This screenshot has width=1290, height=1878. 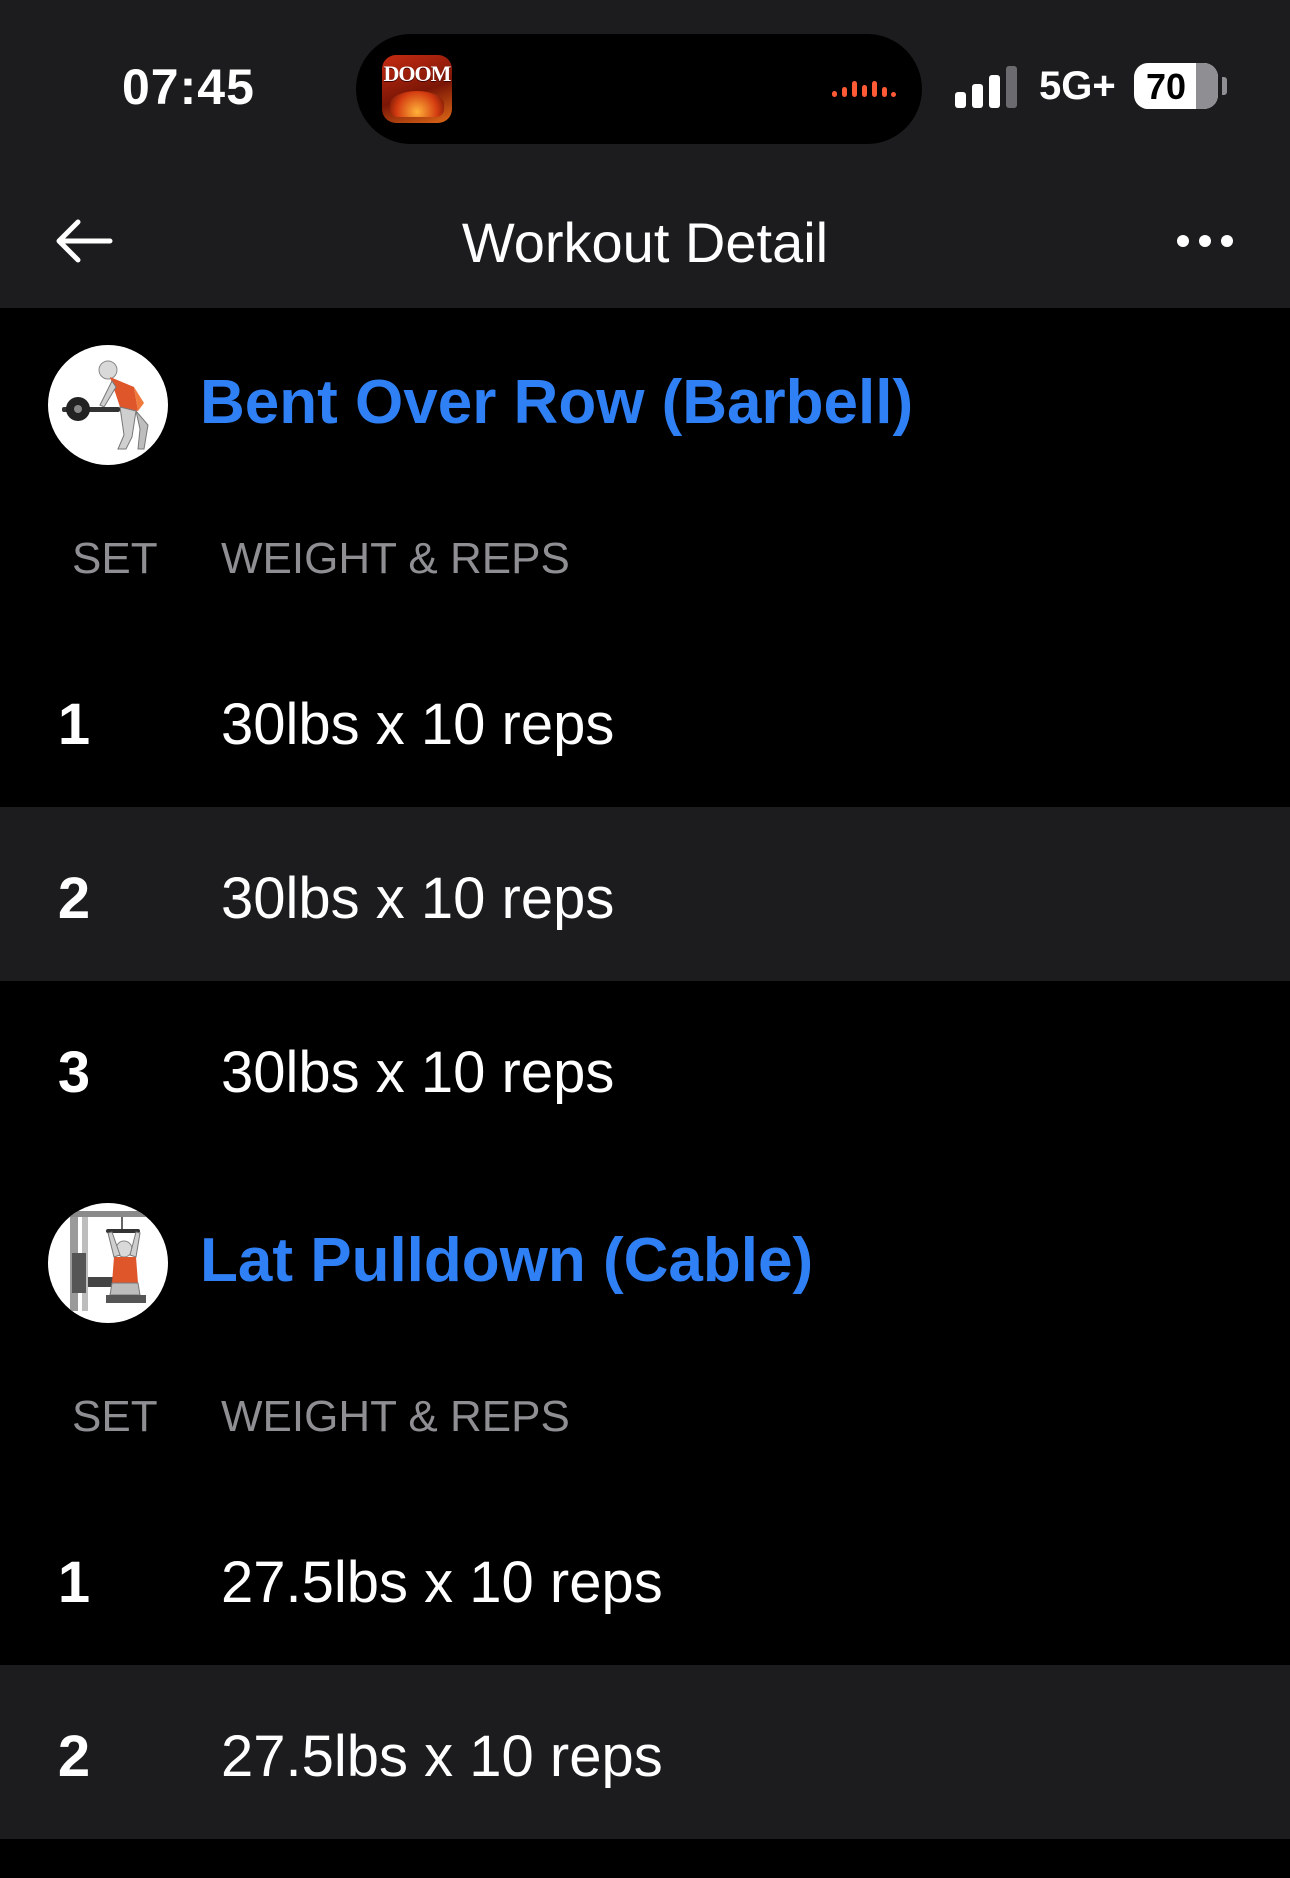 I want to click on set-row: 3 30lbs x 10 reps, so click(x=645, y=1068).